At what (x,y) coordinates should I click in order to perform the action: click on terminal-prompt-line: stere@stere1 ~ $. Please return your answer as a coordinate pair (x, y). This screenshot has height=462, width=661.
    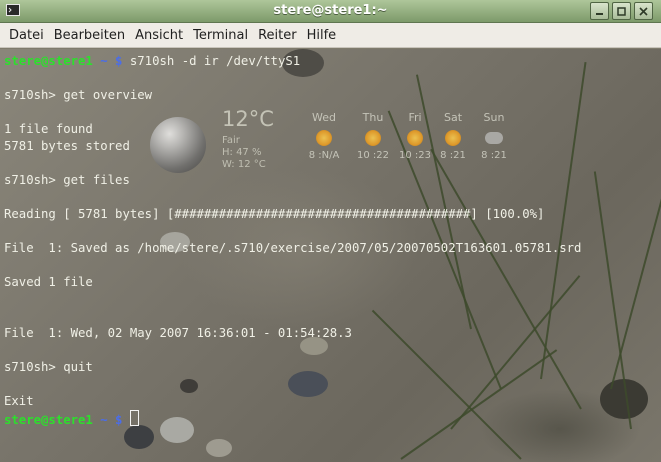
    Looking at the image, I should click on (331, 418).